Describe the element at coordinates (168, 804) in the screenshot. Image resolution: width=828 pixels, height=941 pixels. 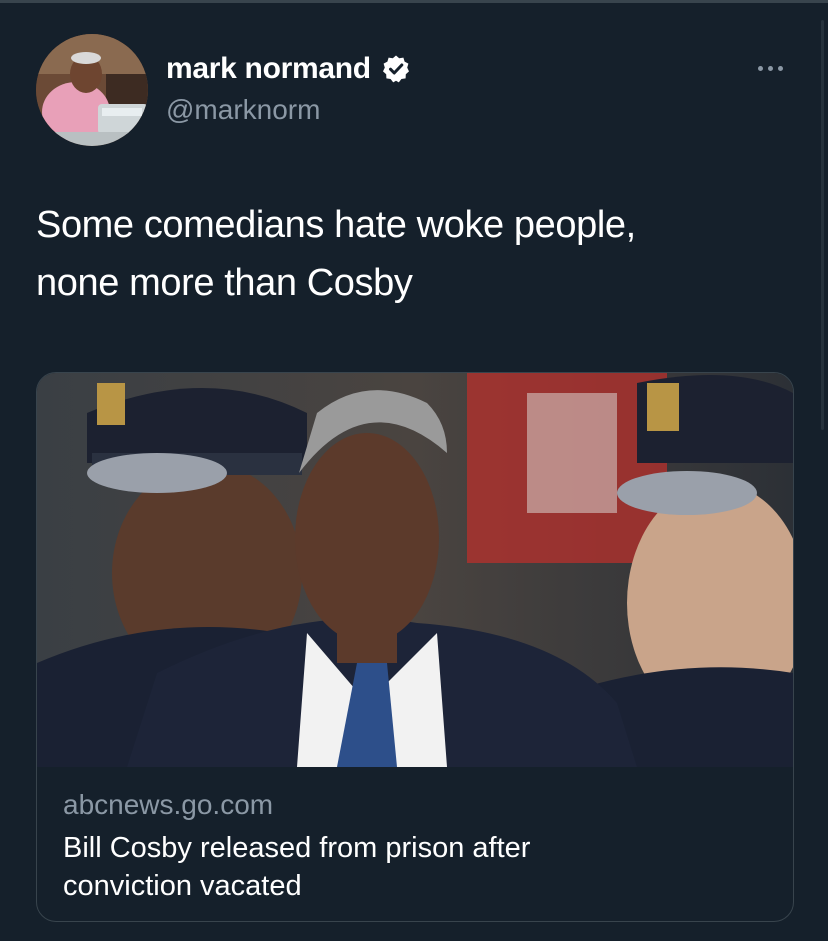
I see `link-card-domain: abcnews.go.com` at that location.